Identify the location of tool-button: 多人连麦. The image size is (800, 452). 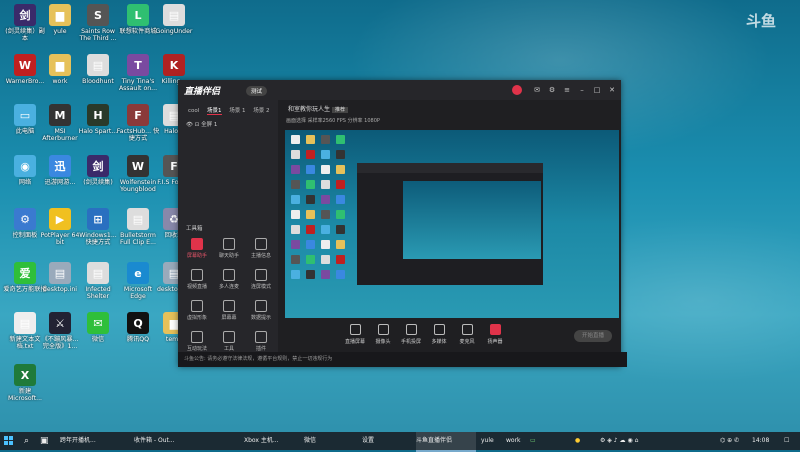
(229, 279).